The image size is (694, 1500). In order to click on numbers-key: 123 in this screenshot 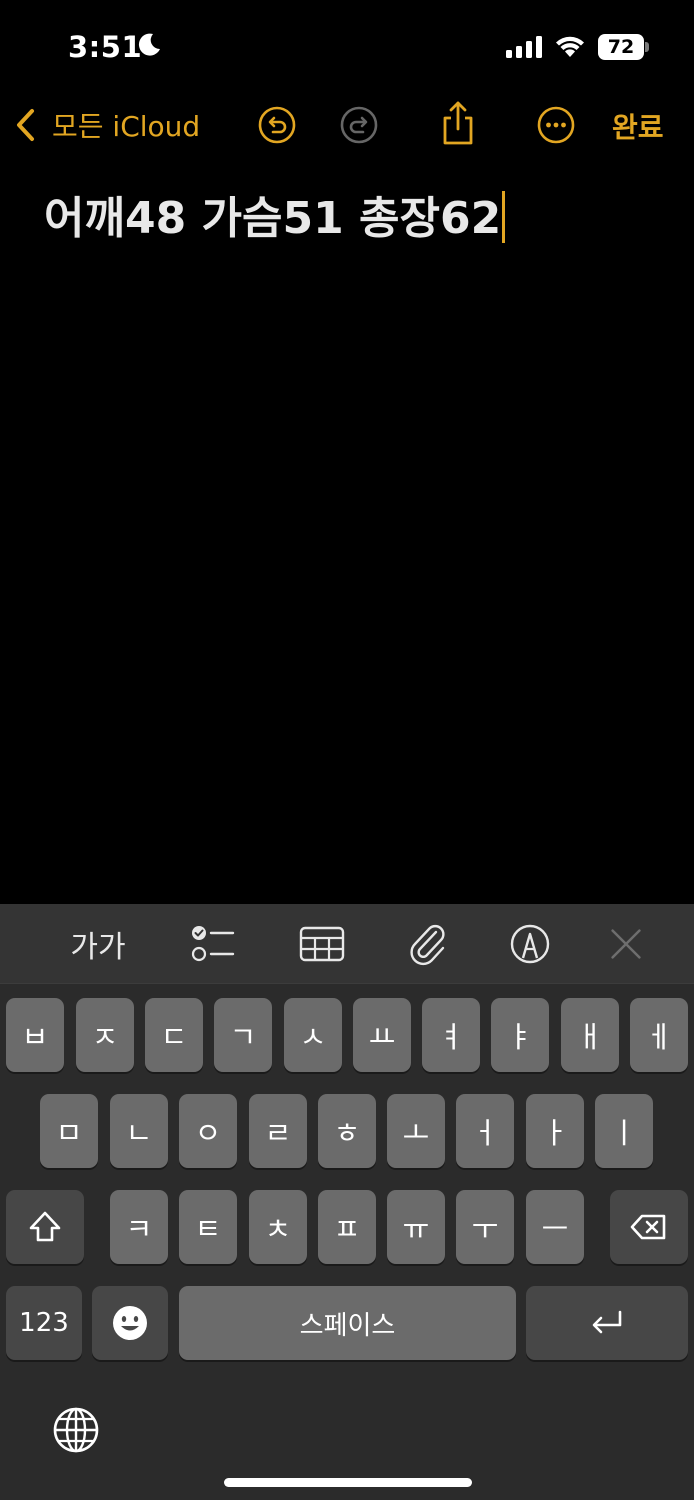, I will do `click(44, 1323)`.